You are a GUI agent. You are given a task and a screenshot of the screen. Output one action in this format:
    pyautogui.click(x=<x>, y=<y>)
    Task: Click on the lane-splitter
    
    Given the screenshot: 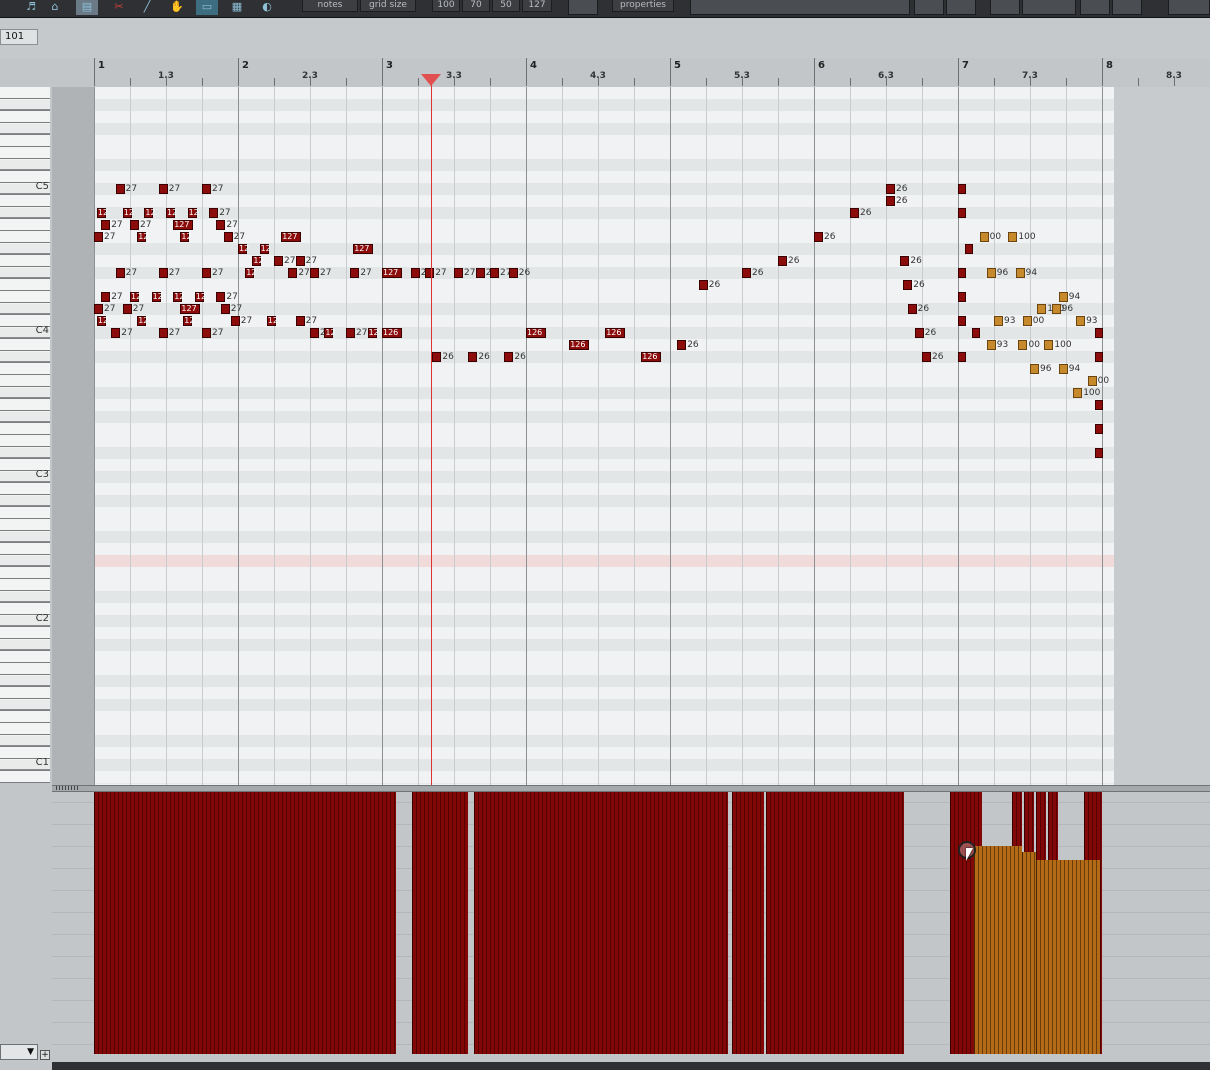 What is the action you would take?
    pyautogui.click(x=631, y=788)
    